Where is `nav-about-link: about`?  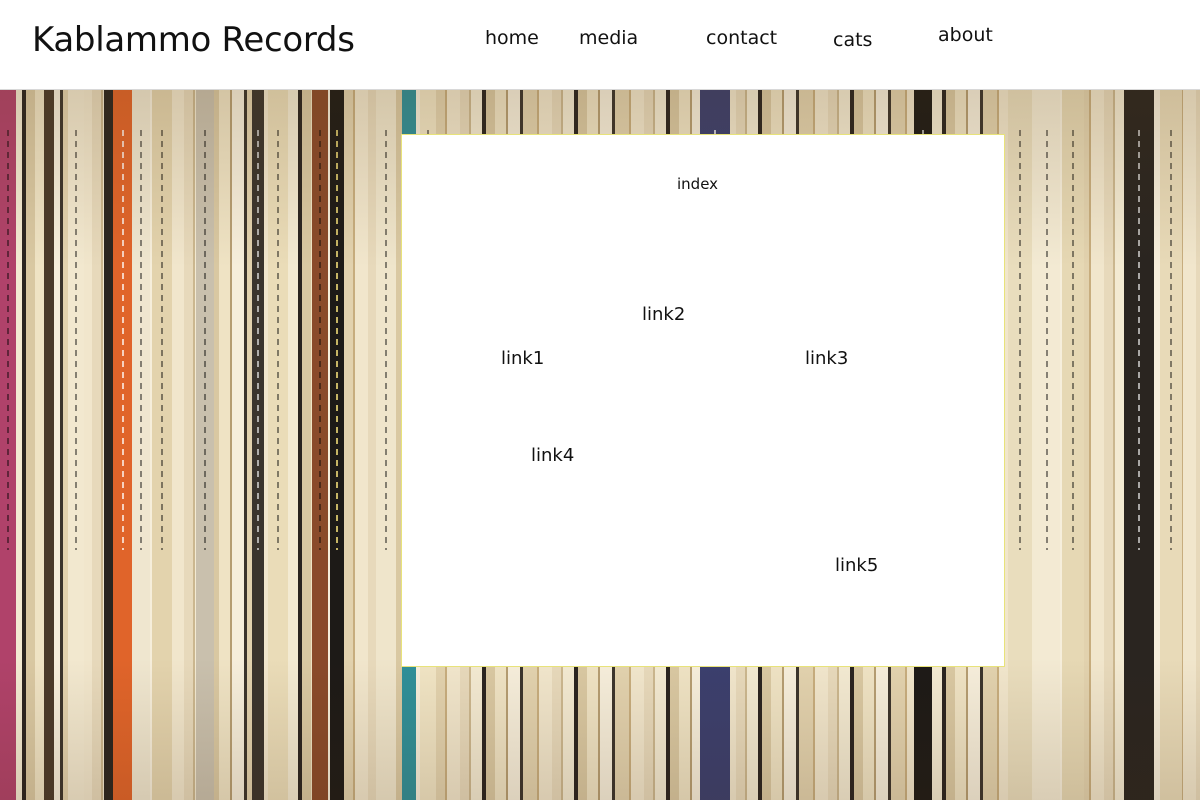
nav-about-link: about is located at coordinates (965, 35).